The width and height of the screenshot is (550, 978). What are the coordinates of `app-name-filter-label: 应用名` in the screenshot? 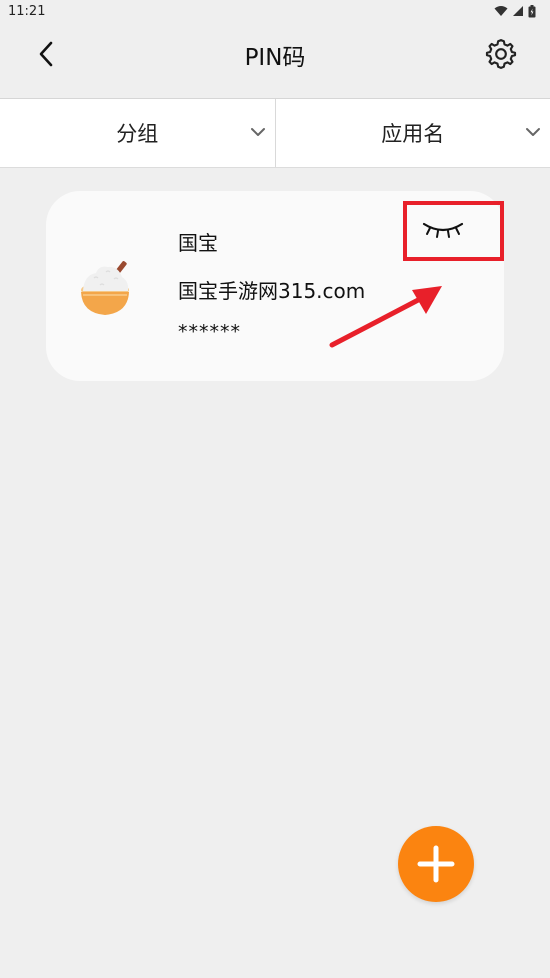 It's located at (413, 134).